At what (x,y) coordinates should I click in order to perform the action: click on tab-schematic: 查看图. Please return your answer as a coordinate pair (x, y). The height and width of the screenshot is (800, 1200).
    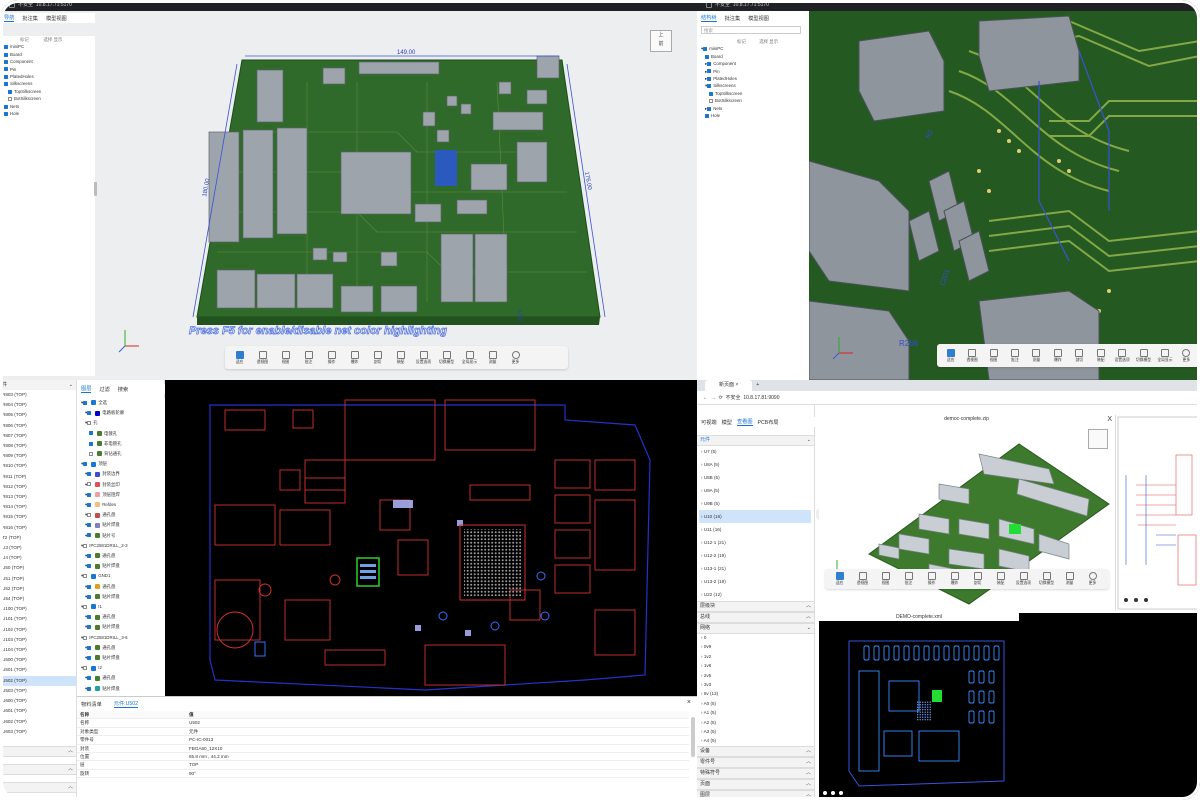
    Looking at the image, I should click on (744, 422).